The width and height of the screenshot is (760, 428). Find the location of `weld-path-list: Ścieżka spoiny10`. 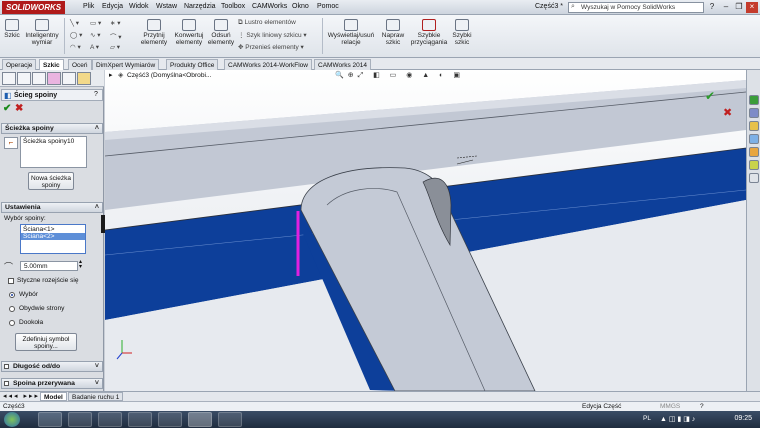

weld-path-list: Ścieżka spoiny10 is located at coordinates (53, 152).